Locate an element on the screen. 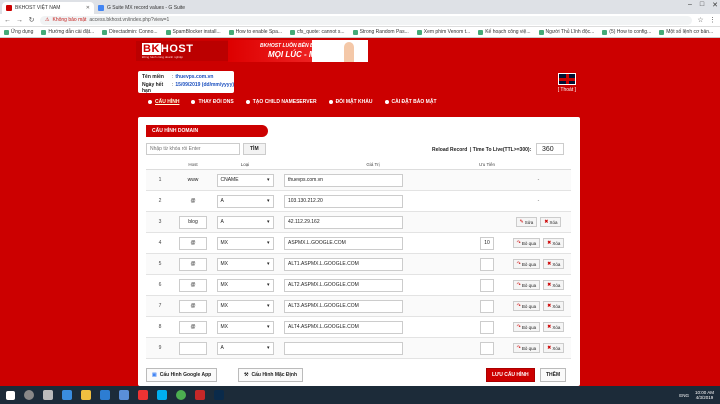  store-icon is located at coordinates (105, 395).